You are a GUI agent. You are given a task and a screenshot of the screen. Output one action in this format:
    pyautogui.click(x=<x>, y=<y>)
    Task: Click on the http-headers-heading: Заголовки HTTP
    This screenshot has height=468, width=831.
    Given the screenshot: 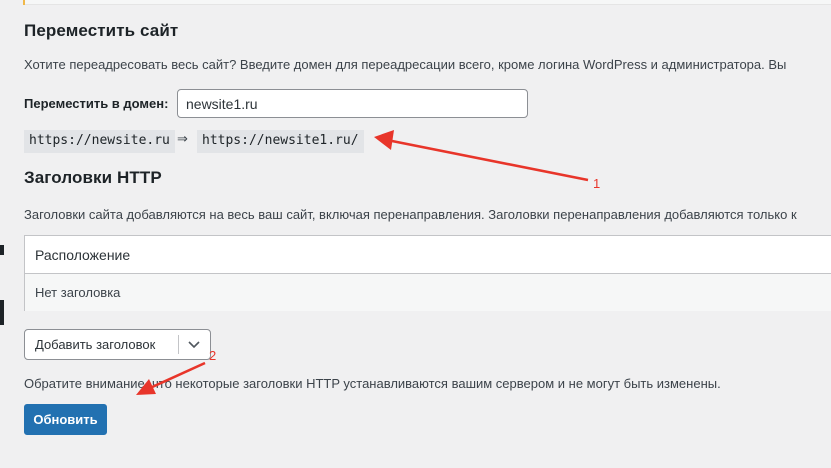 What is the action you would take?
    pyautogui.click(x=93, y=177)
    